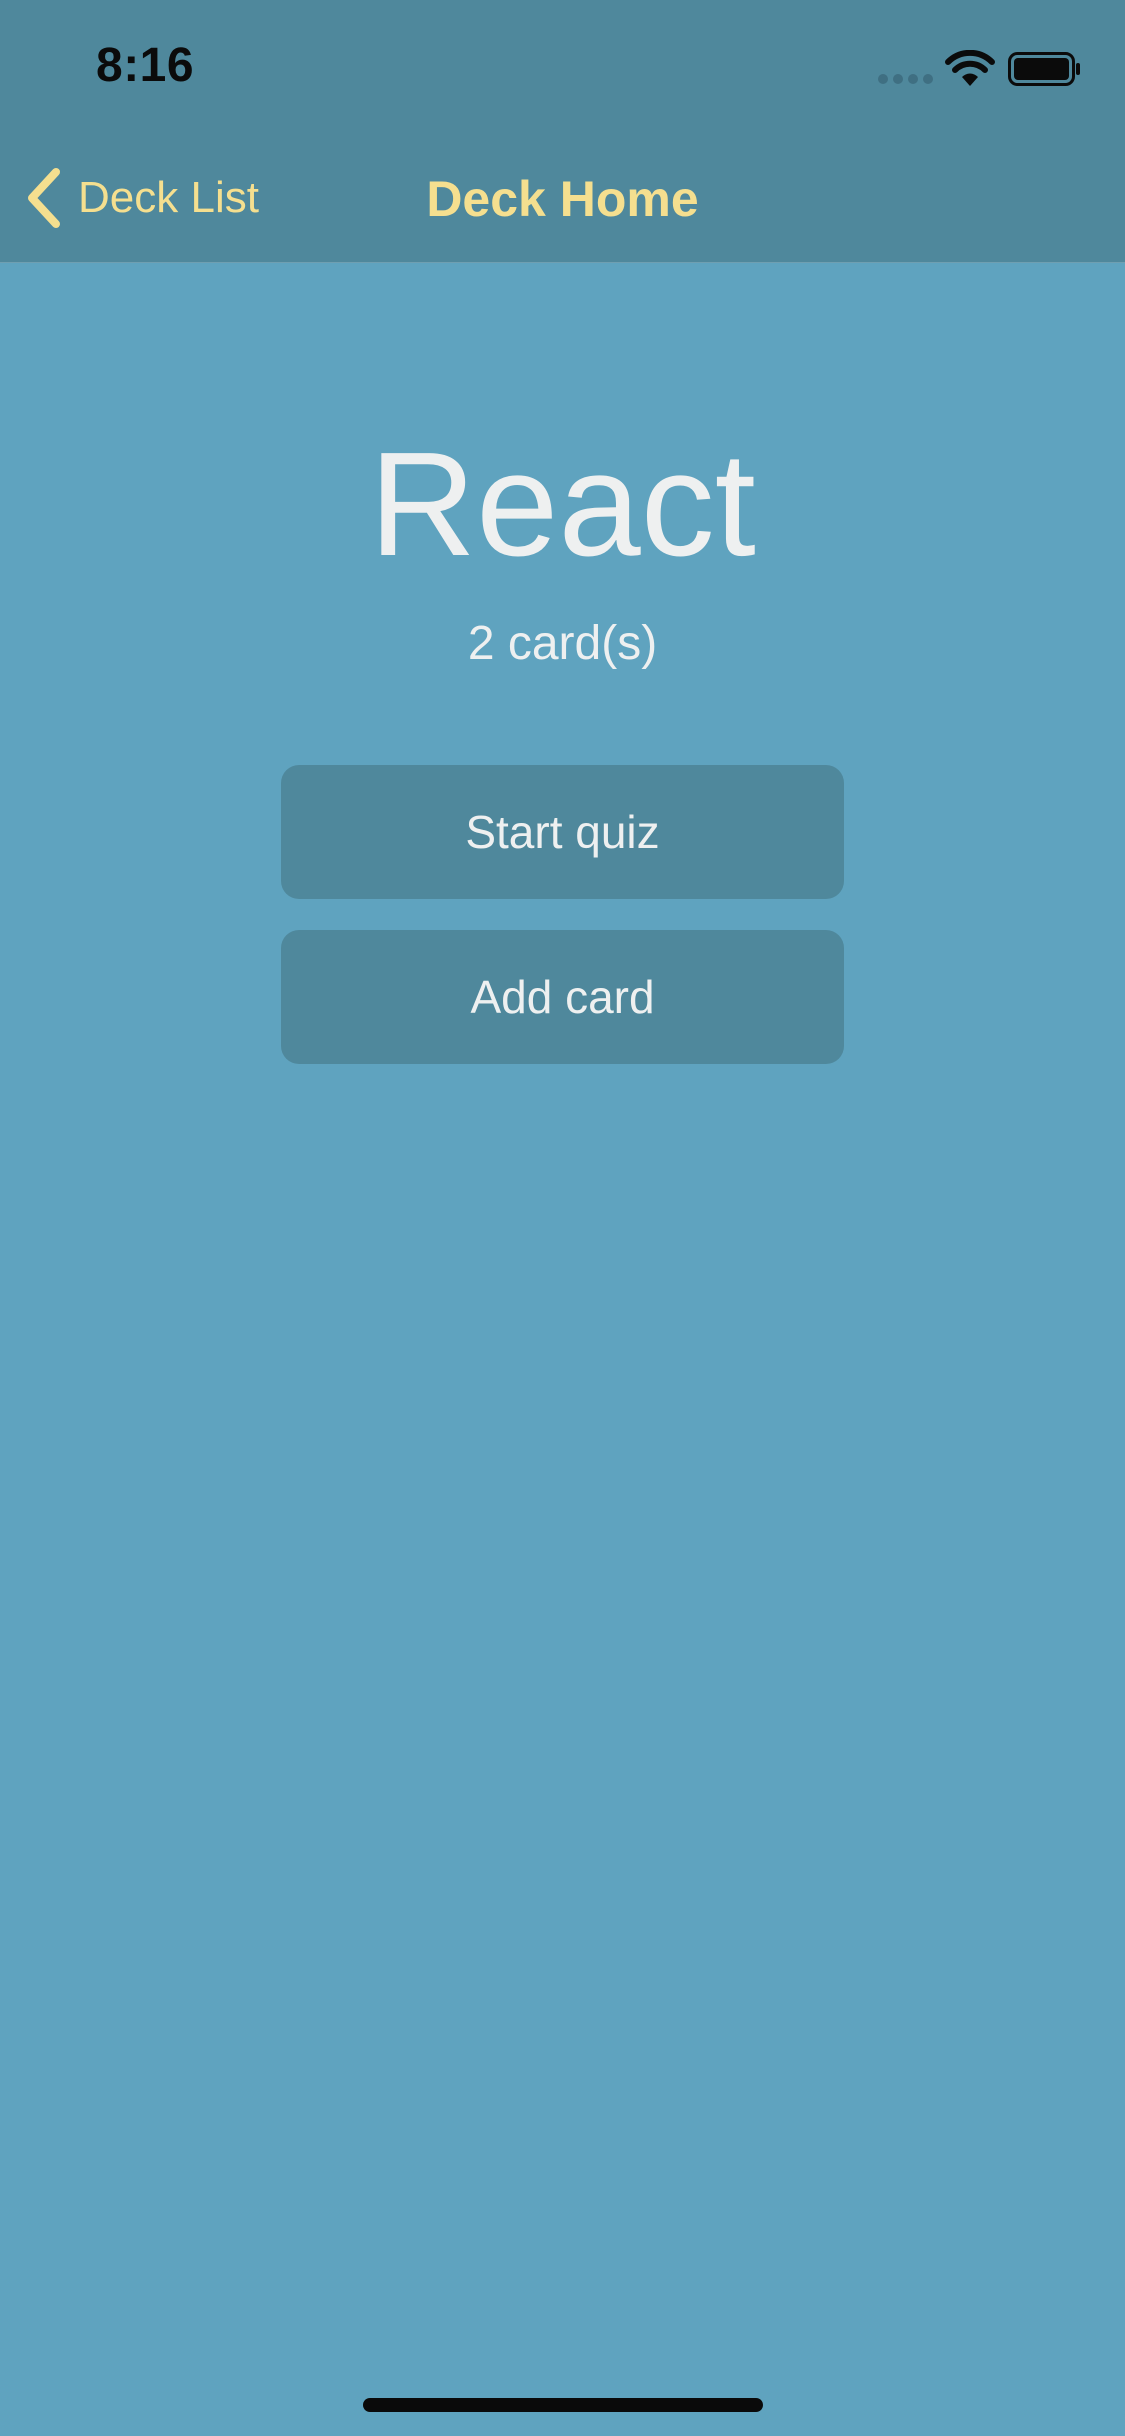 The image size is (1125, 2436). I want to click on nav-title: Deck Home, so click(562, 199).